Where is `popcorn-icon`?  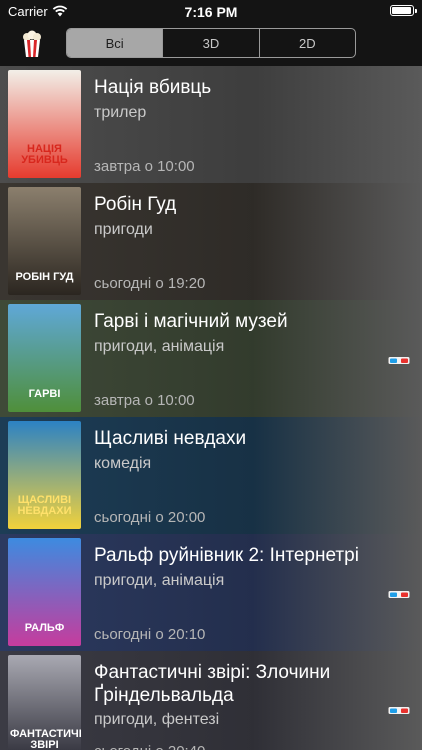
popcorn-icon is located at coordinates (32, 44).